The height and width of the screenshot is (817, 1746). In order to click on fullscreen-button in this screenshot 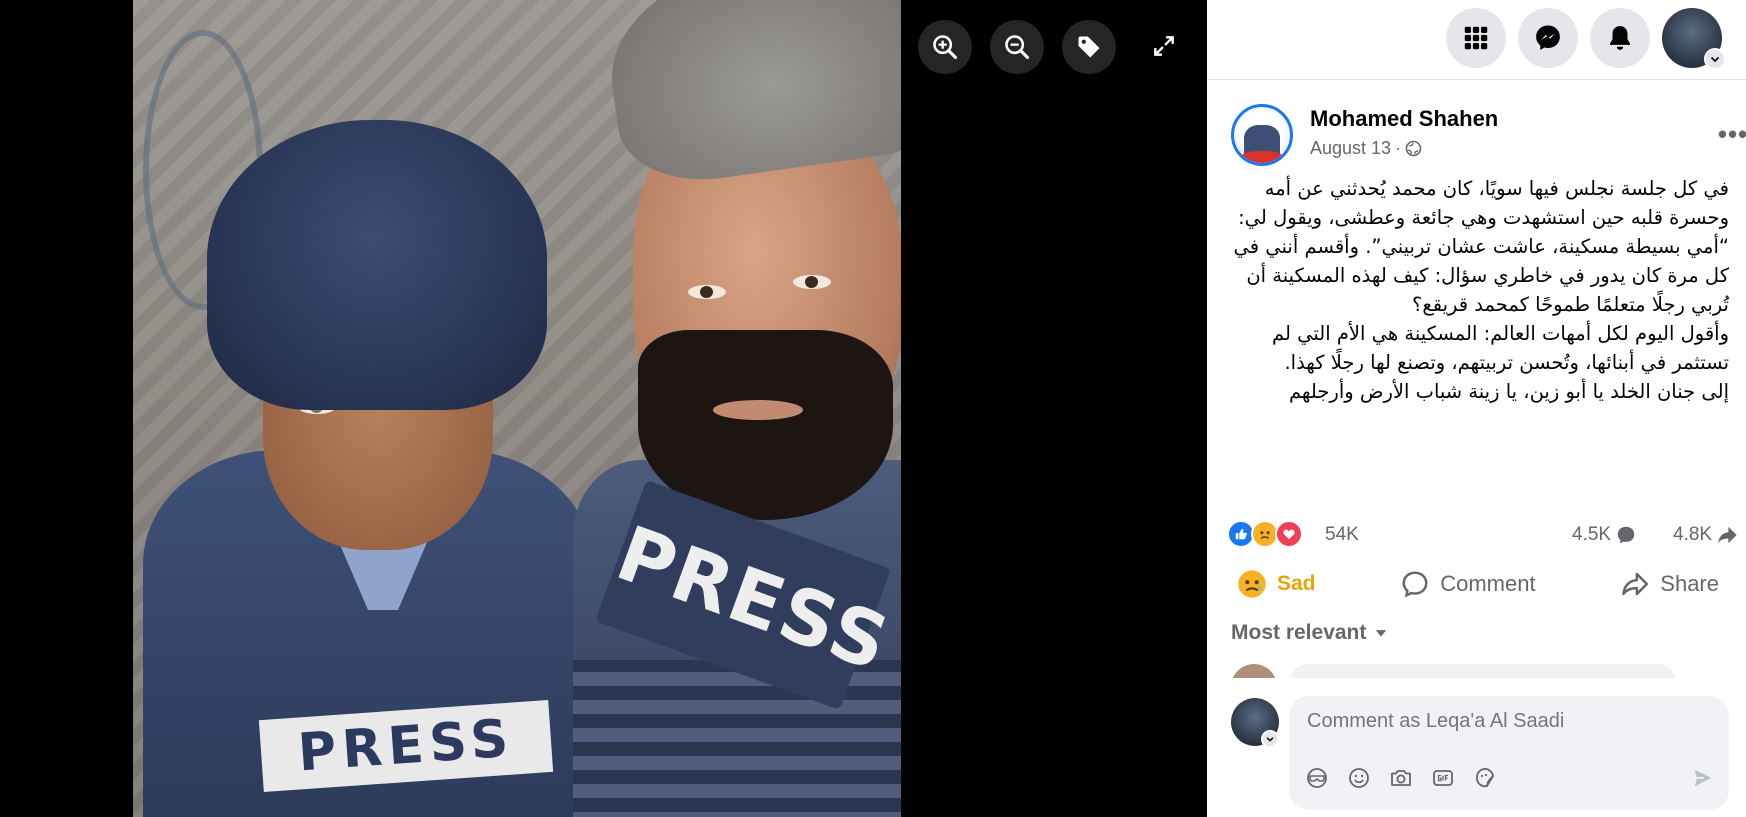, I will do `click(1164, 46)`.